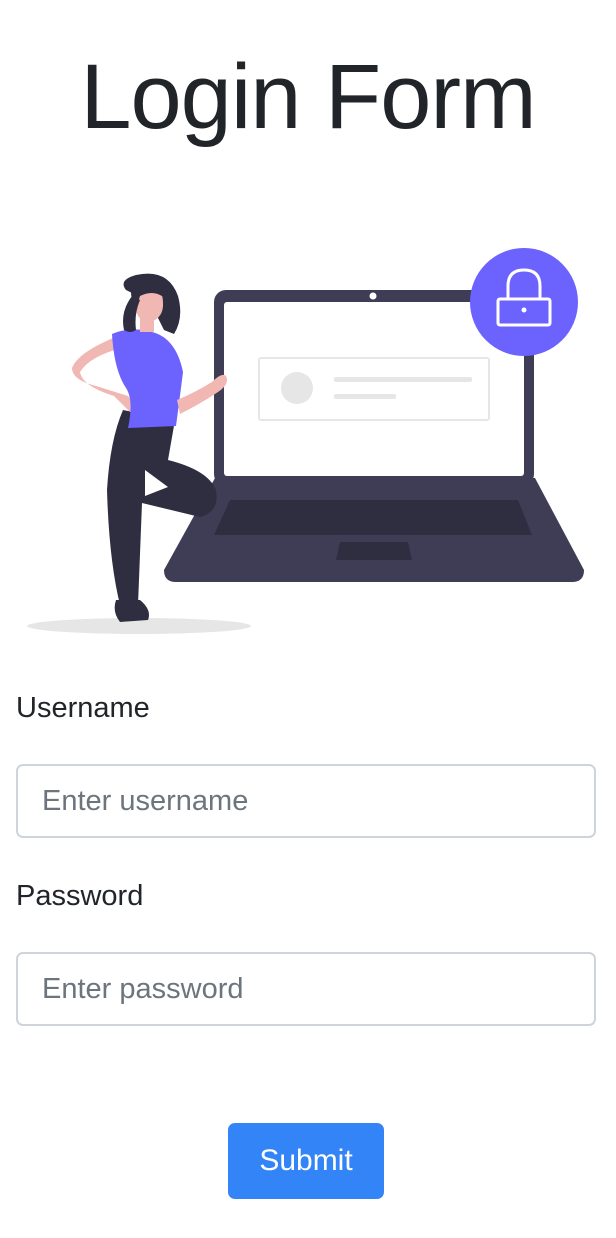  Describe the element at coordinates (306, 1161) in the screenshot. I see `submit-button: Submit` at that location.